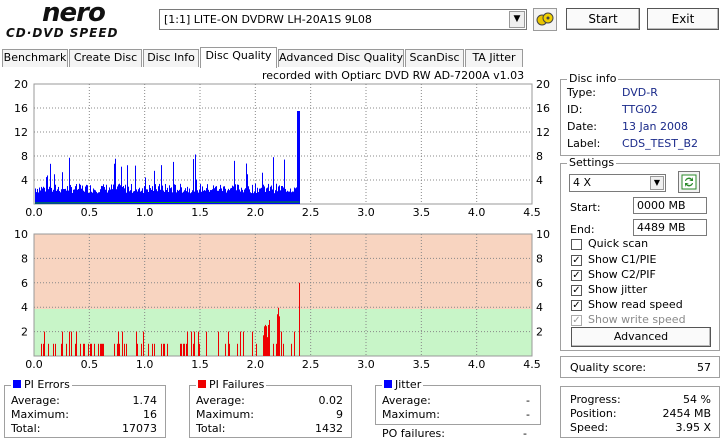  I want to click on tab-disc-quality: Disc Quality, so click(238, 57).